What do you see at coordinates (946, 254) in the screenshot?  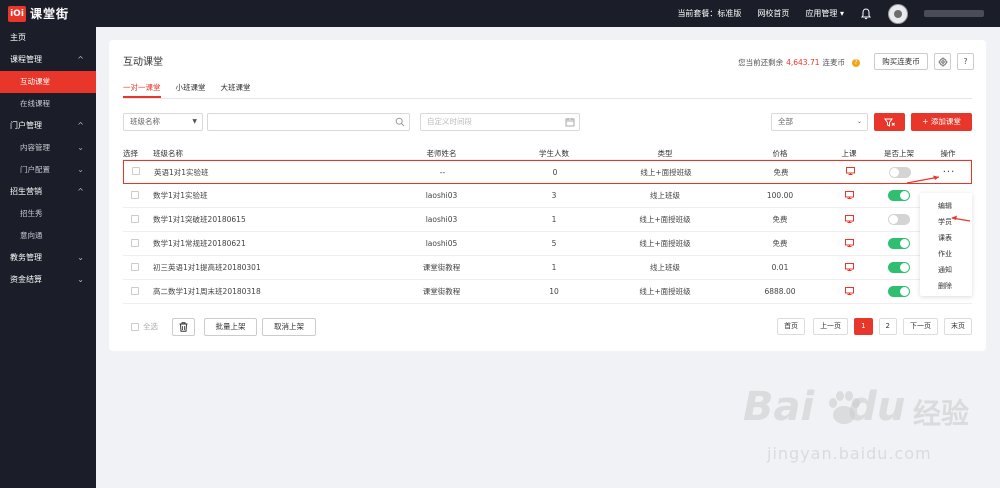 I see `action-homework: 作业` at bounding box center [946, 254].